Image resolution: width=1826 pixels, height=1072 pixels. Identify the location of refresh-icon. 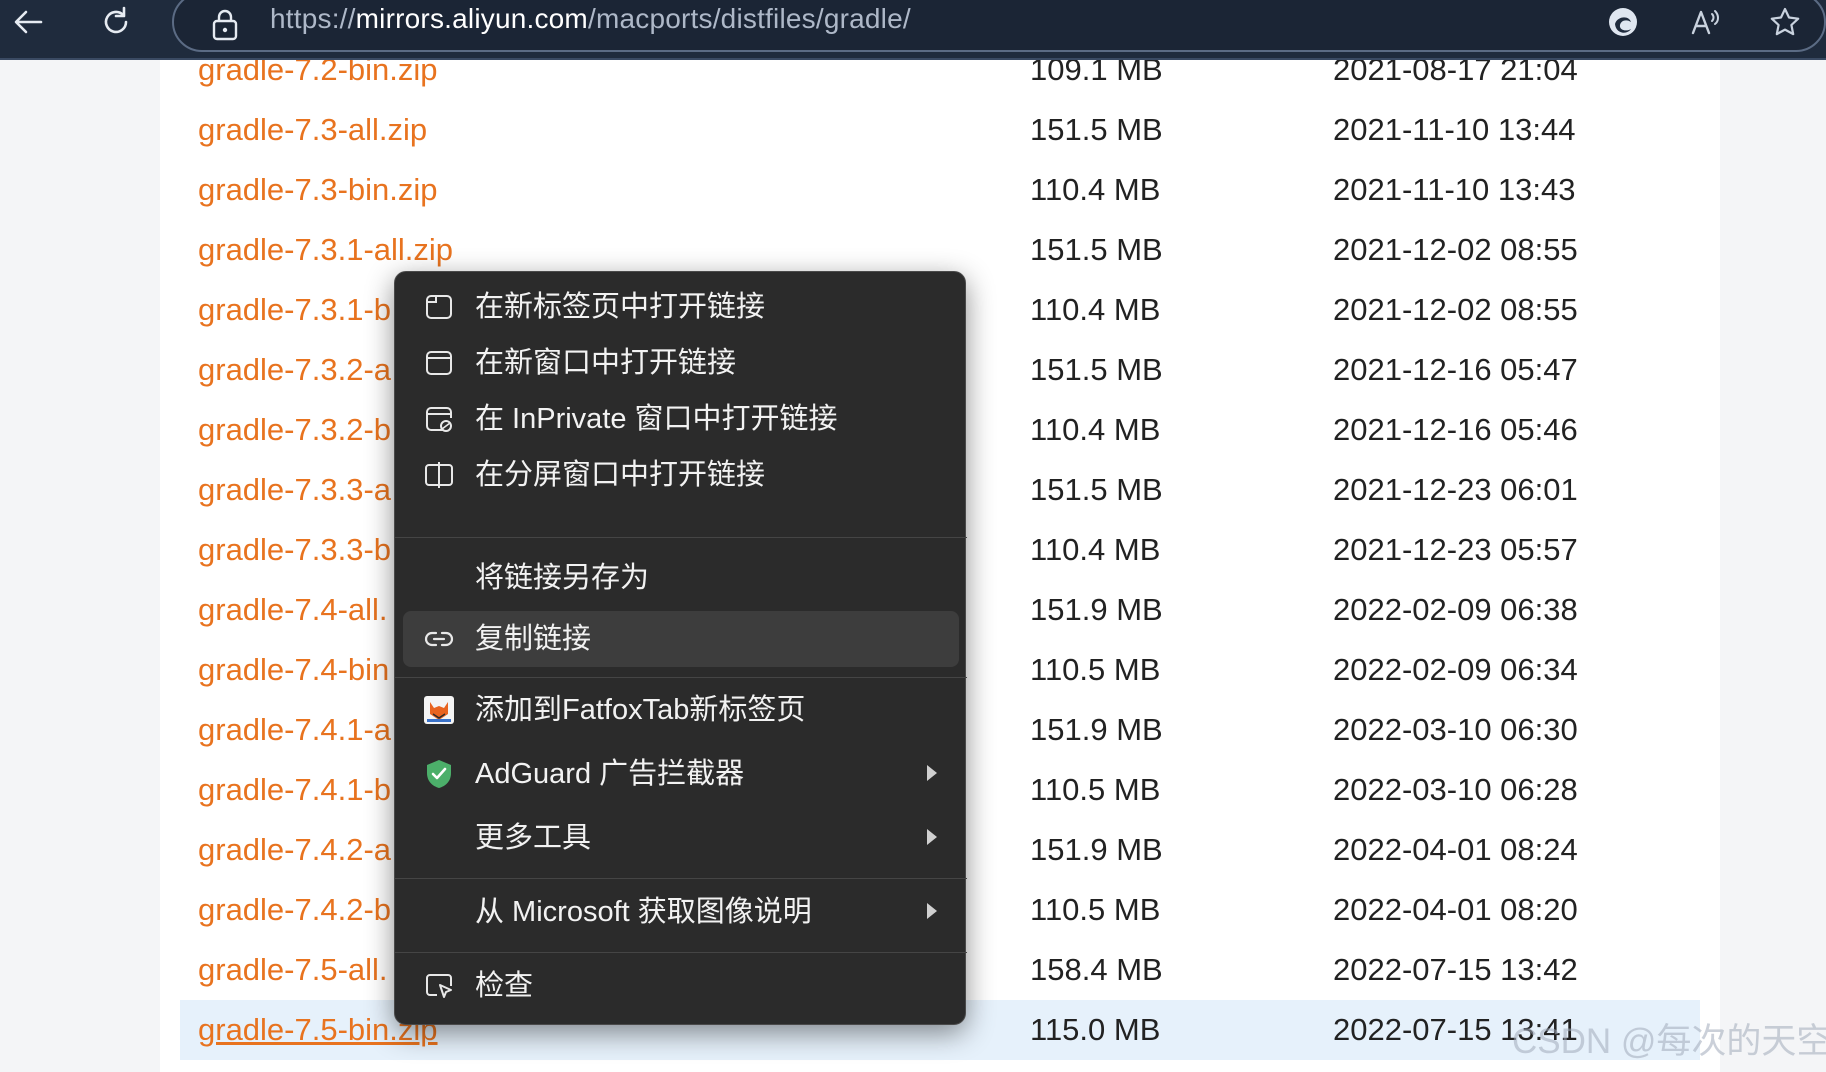
(116, 20).